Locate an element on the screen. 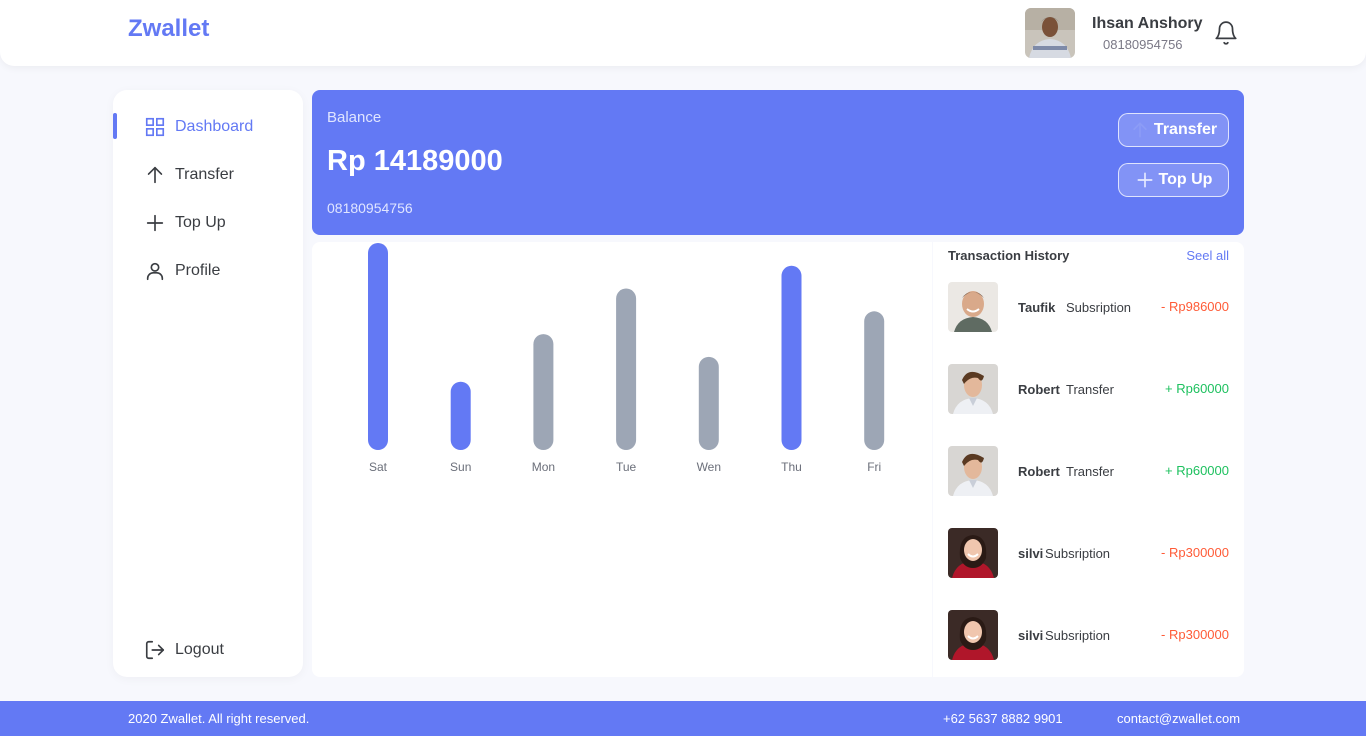  brand-logo: Zwallet is located at coordinates (168, 29).